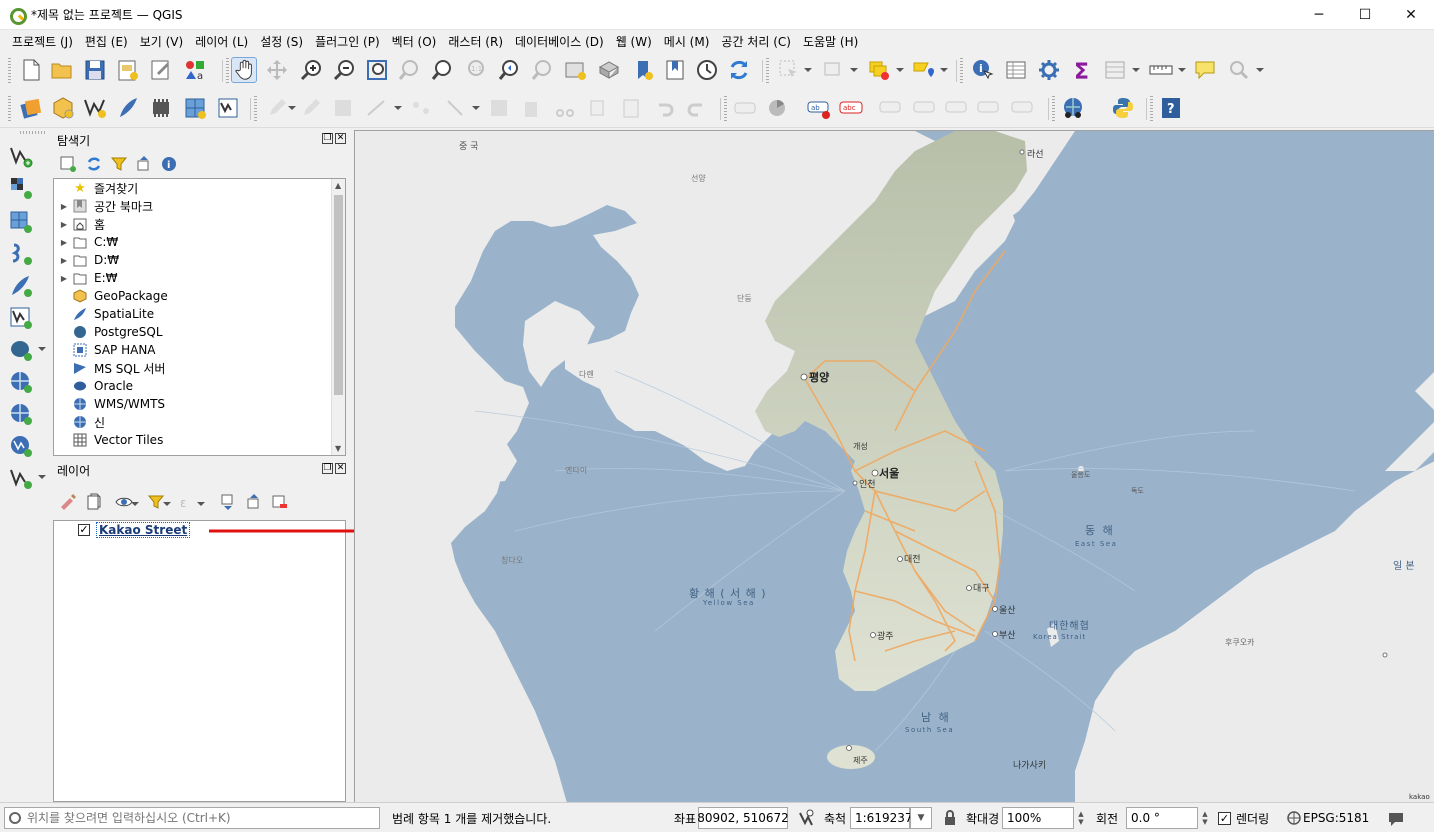  Describe the element at coordinates (244, 70) in the screenshot. I see `pan-map-icon` at that location.